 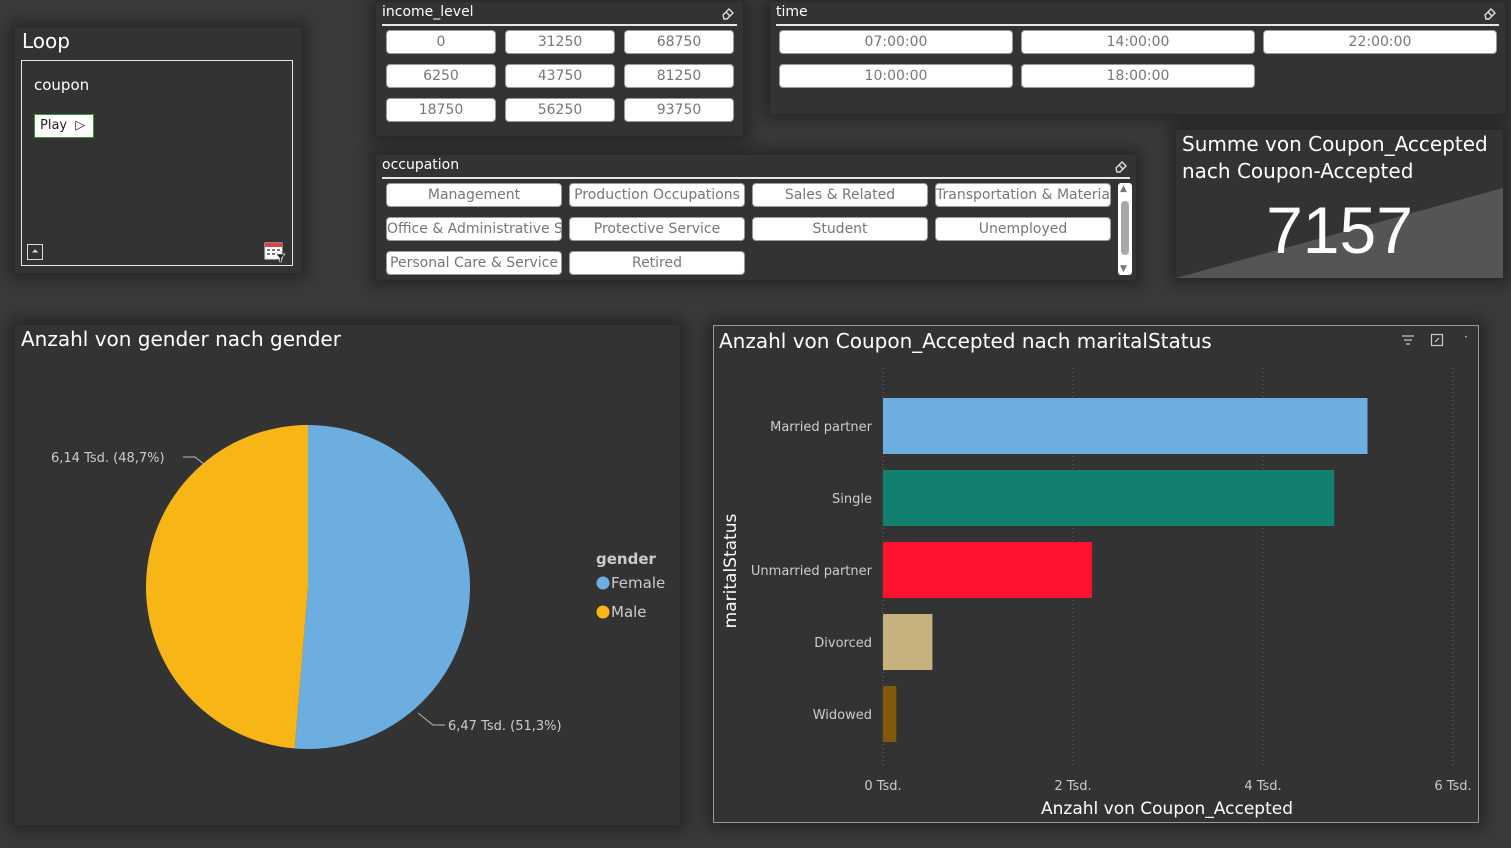 What do you see at coordinates (46, 41) in the screenshot?
I see `loop-title: Loop` at bounding box center [46, 41].